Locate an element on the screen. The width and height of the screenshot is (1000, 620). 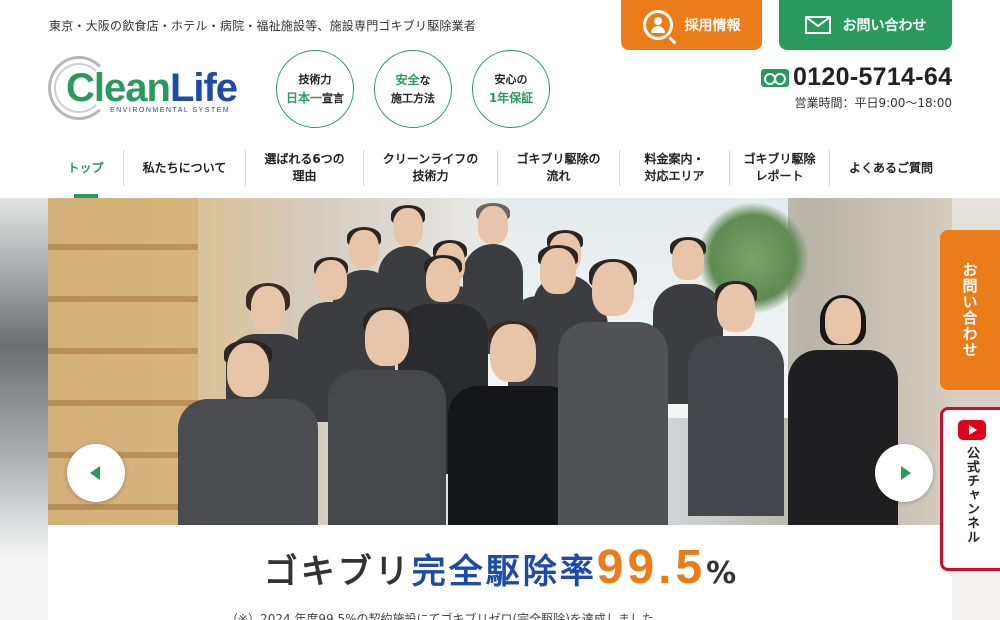
site-tagline: 東京・大阪の飲食店・ホテル・病院・福祉施設等、施設専門ゴキブリ駆除業者 is located at coordinates (263, 26).